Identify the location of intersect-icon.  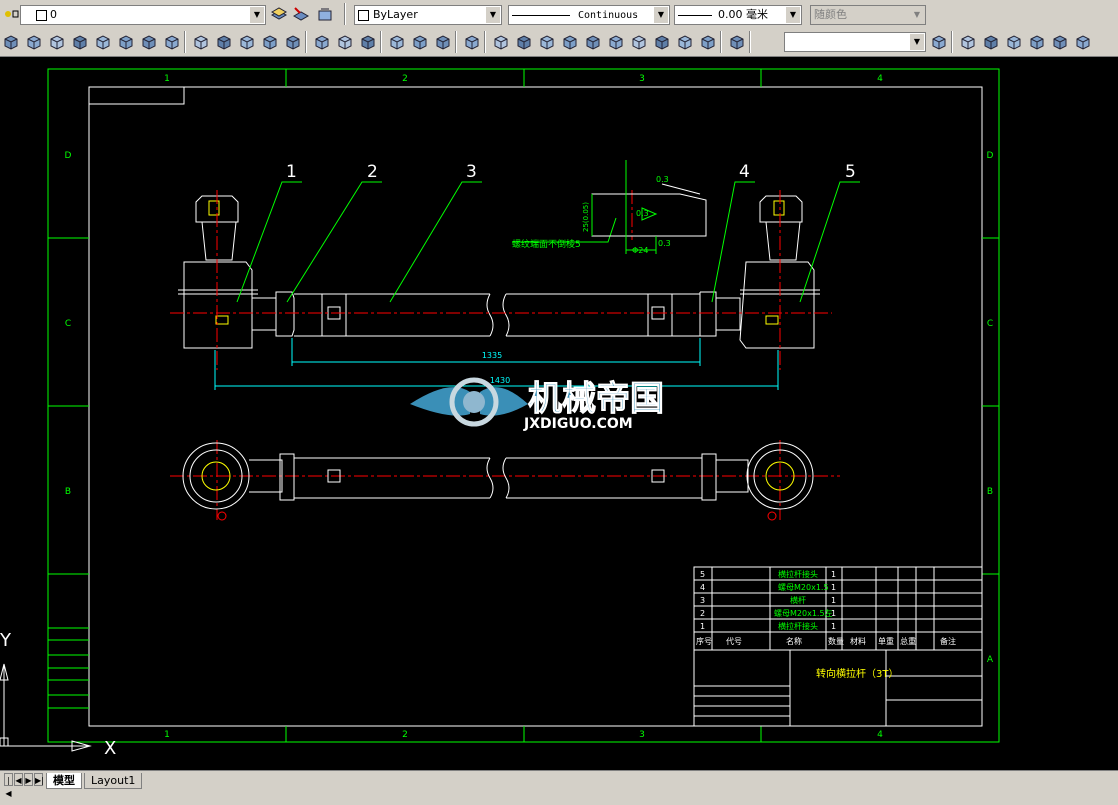
(368, 42).